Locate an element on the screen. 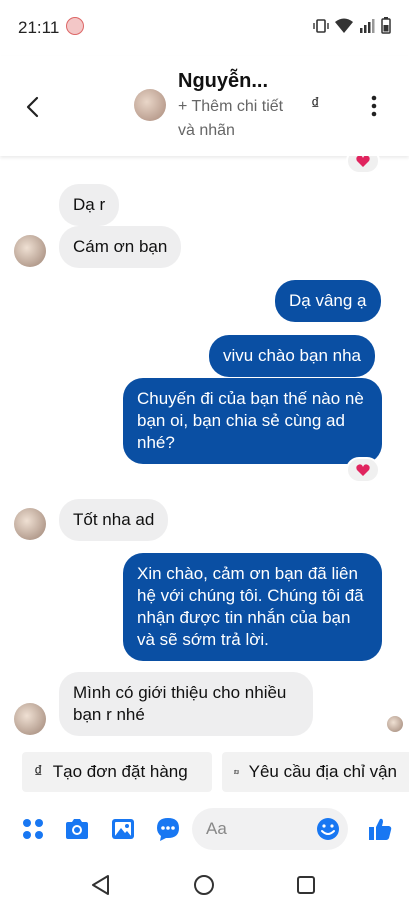 The image size is (409, 913). contact-avatar is located at coordinates (150, 105).